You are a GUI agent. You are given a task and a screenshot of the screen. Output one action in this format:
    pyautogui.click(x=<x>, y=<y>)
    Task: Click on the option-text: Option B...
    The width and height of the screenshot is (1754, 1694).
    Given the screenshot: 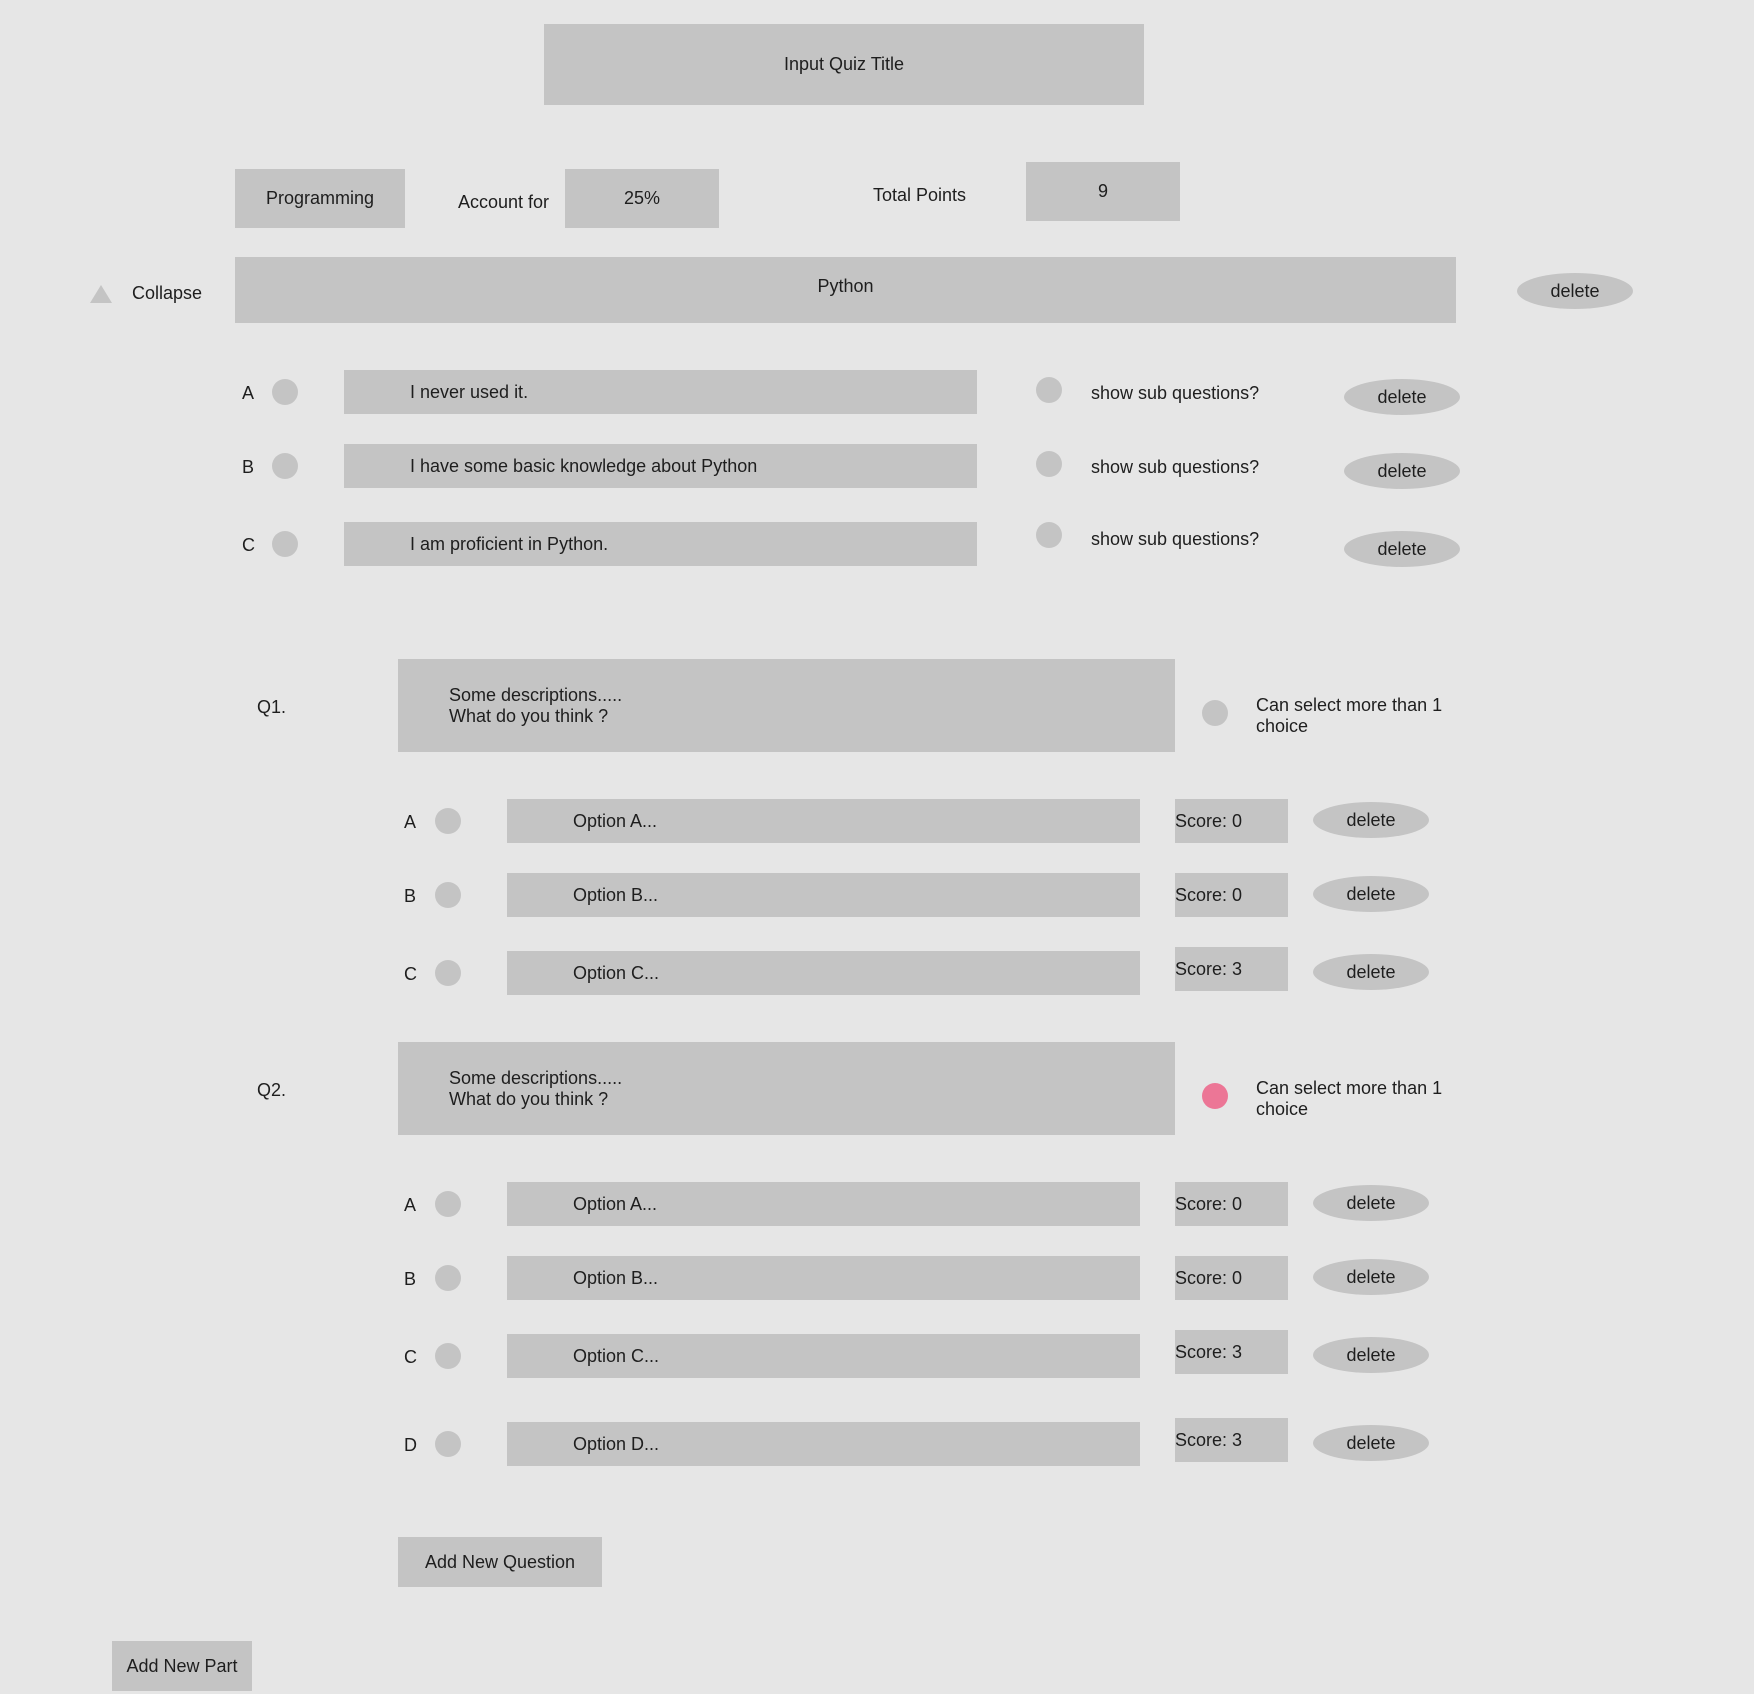 What is the action you would take?
    pyautogui.click(x=616, y=1277)
    